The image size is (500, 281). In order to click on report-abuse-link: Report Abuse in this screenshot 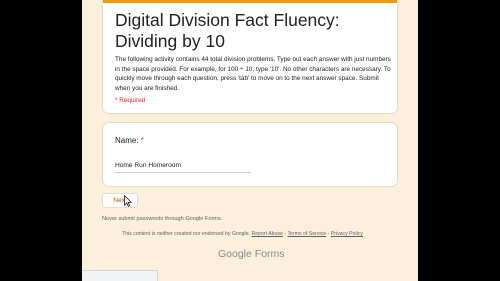, I will do `click(267, 234)`.